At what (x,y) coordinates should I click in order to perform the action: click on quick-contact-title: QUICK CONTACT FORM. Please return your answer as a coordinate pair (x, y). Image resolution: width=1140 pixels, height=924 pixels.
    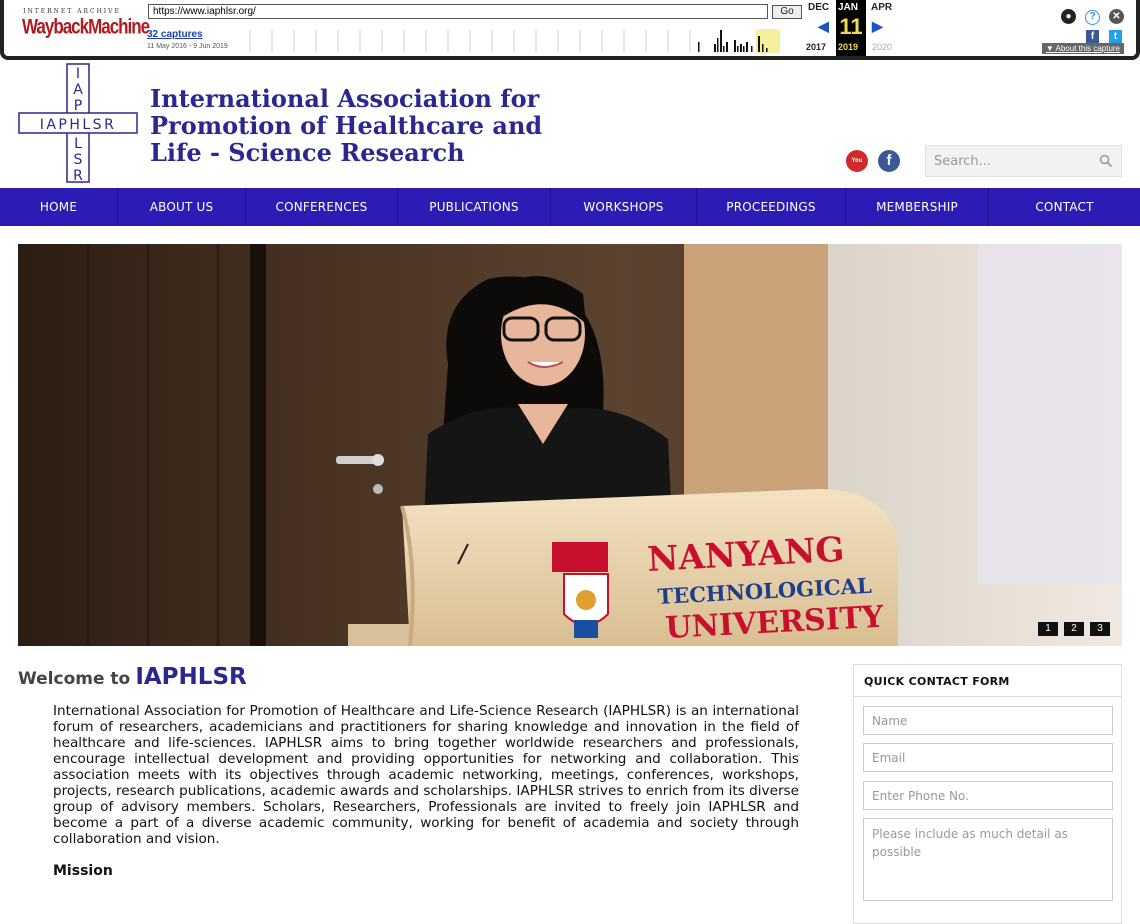
    Looking at the image, I should click on (987, 681).